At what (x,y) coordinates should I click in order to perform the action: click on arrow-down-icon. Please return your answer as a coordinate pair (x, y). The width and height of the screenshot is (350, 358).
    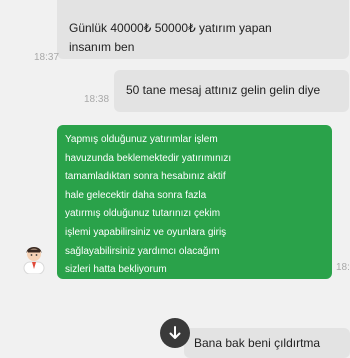
    Looking at the image, I should click on (175, 332).